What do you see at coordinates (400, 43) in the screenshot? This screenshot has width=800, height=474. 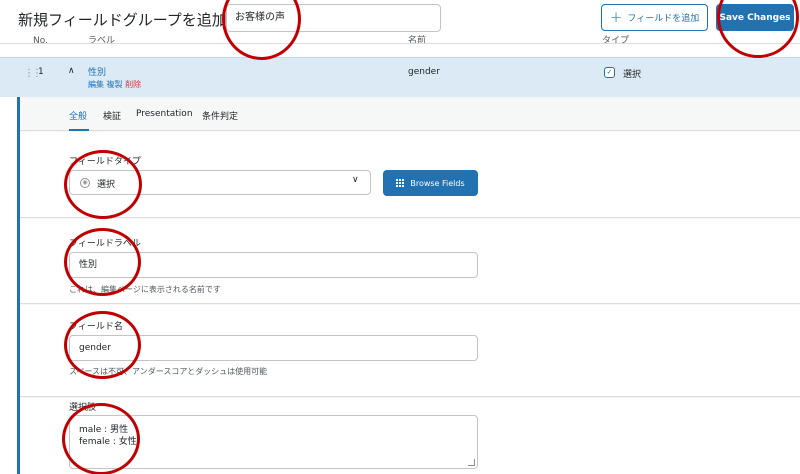 I see `header-divider` at bounding box center [400, 43].